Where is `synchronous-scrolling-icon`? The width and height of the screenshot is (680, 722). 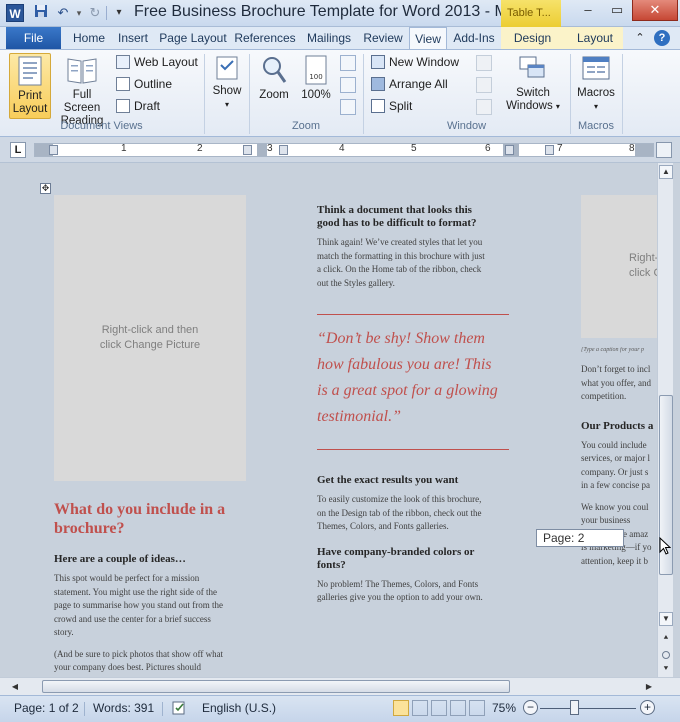 synchronous-scrolling-icon is located at coordinates (484, 85).